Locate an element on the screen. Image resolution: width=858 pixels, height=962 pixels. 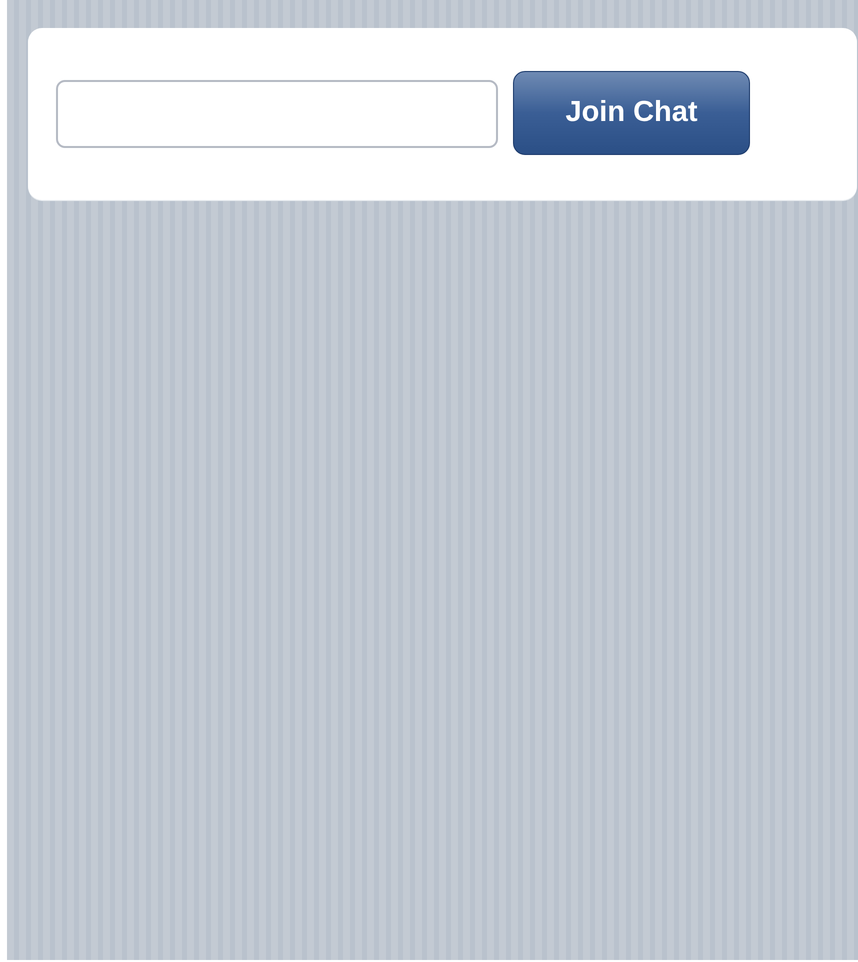
join-button: Join Chat is located at coordinates (631, 112).